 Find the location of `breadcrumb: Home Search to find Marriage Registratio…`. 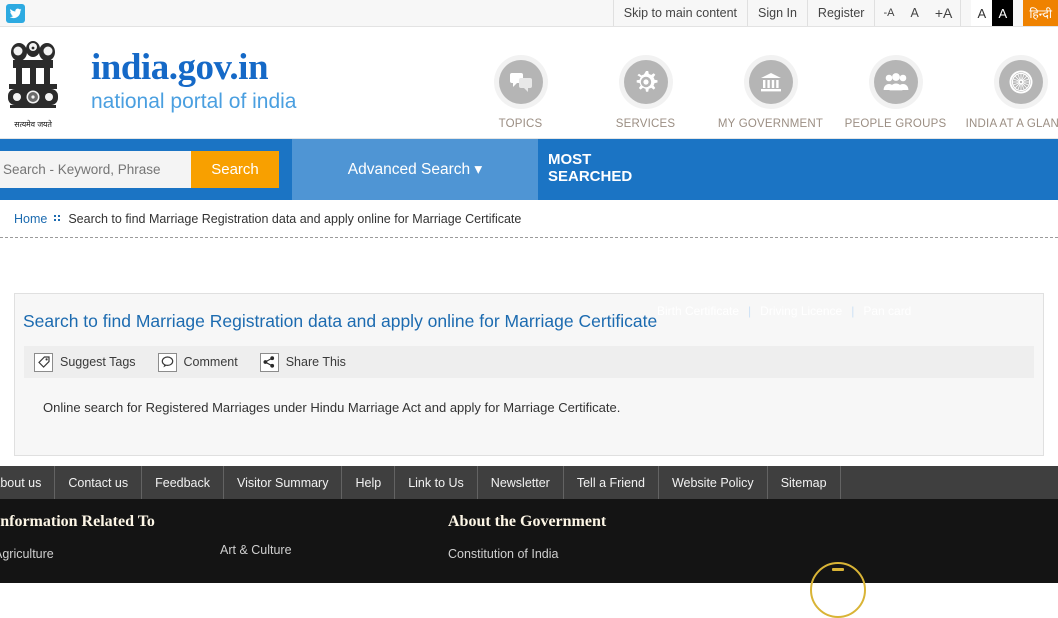

breadcrumb: Home Search to find Marriage Registratio… is located at coordinates (529, 219).